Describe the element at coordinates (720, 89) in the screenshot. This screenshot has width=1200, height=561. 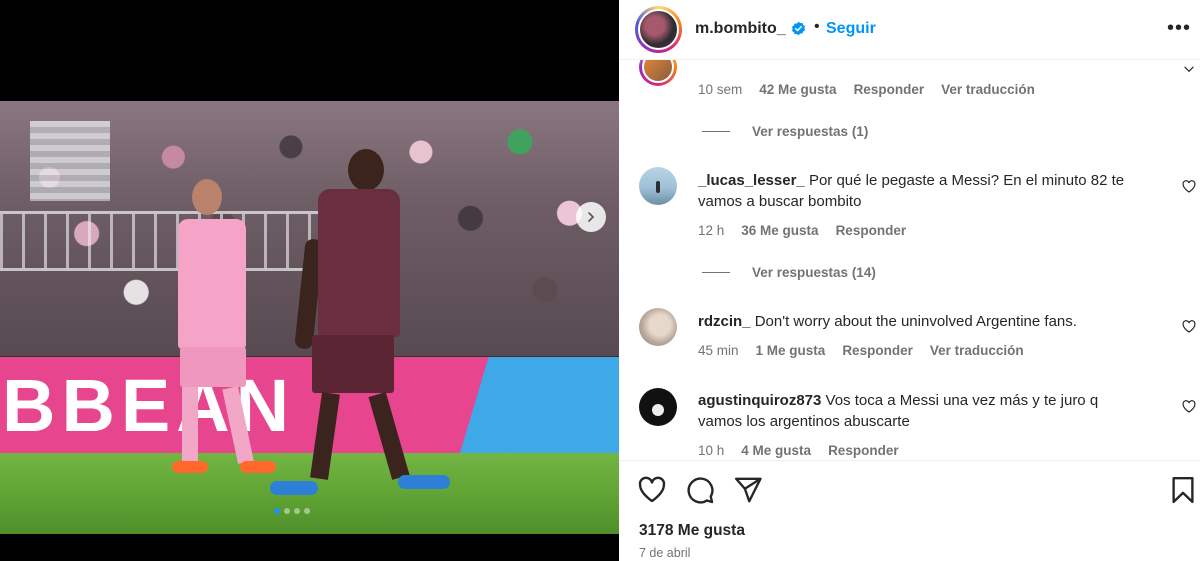
I see `comment-time: 10 sem` at that location.